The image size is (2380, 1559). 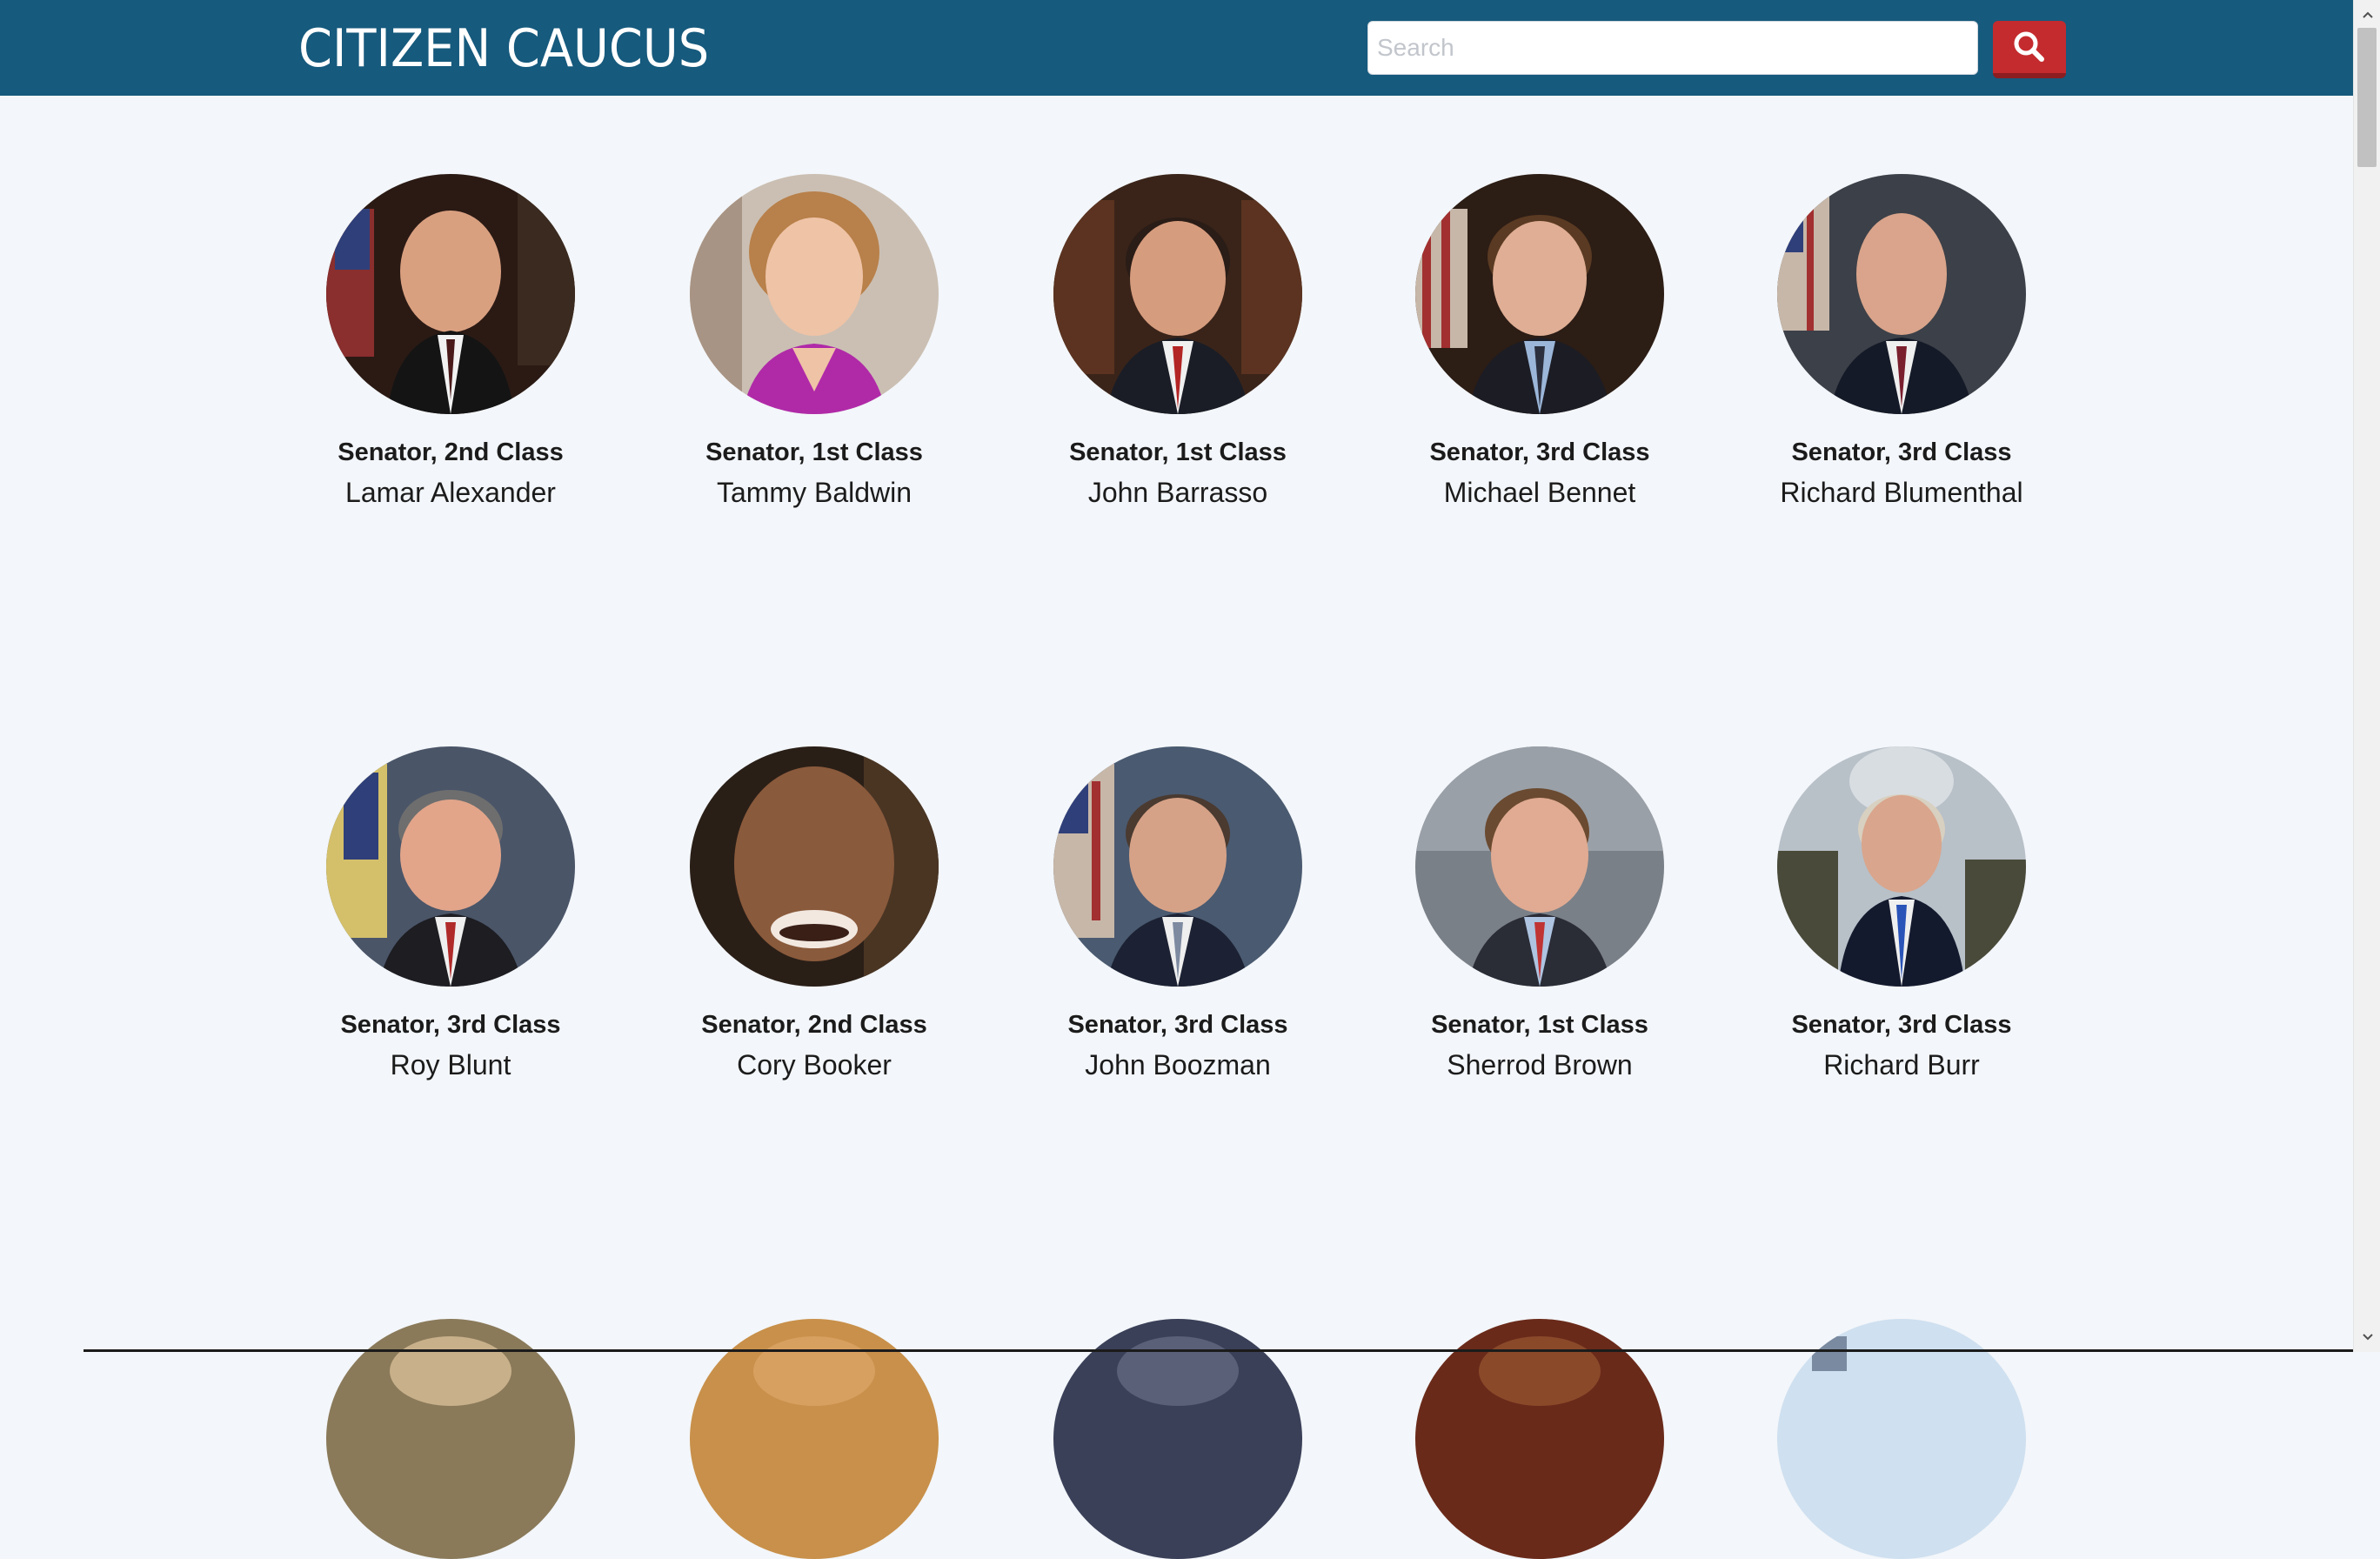 What do you see at coordinates (2366, 676) in the screenshot?
I see `vertical-scrollbar` at bounding box center [2366, 676].